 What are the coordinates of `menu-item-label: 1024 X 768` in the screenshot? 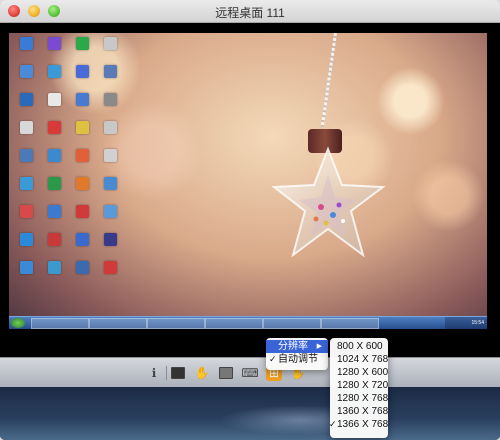 It's located at (363, 359).